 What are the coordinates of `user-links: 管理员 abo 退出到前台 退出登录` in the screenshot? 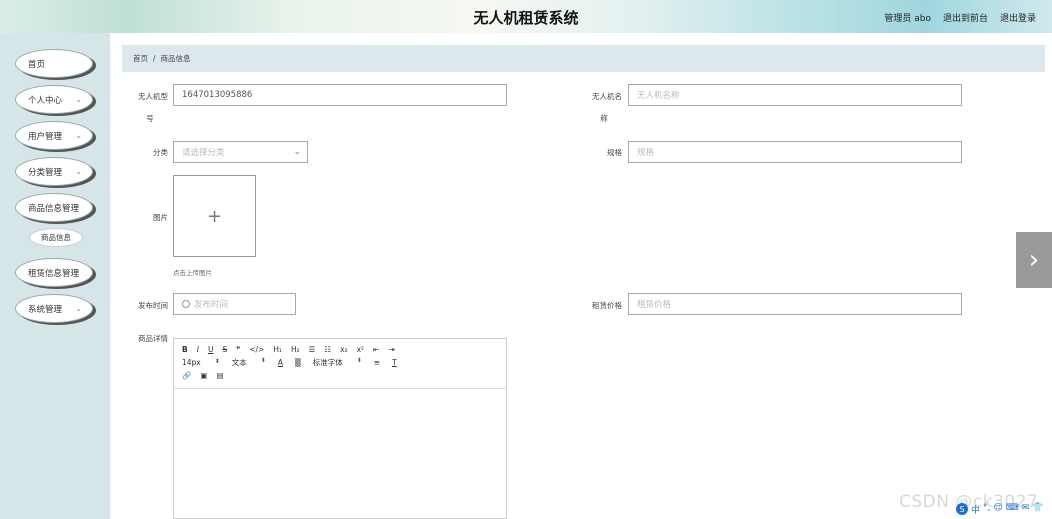 It's located at (960, 17).